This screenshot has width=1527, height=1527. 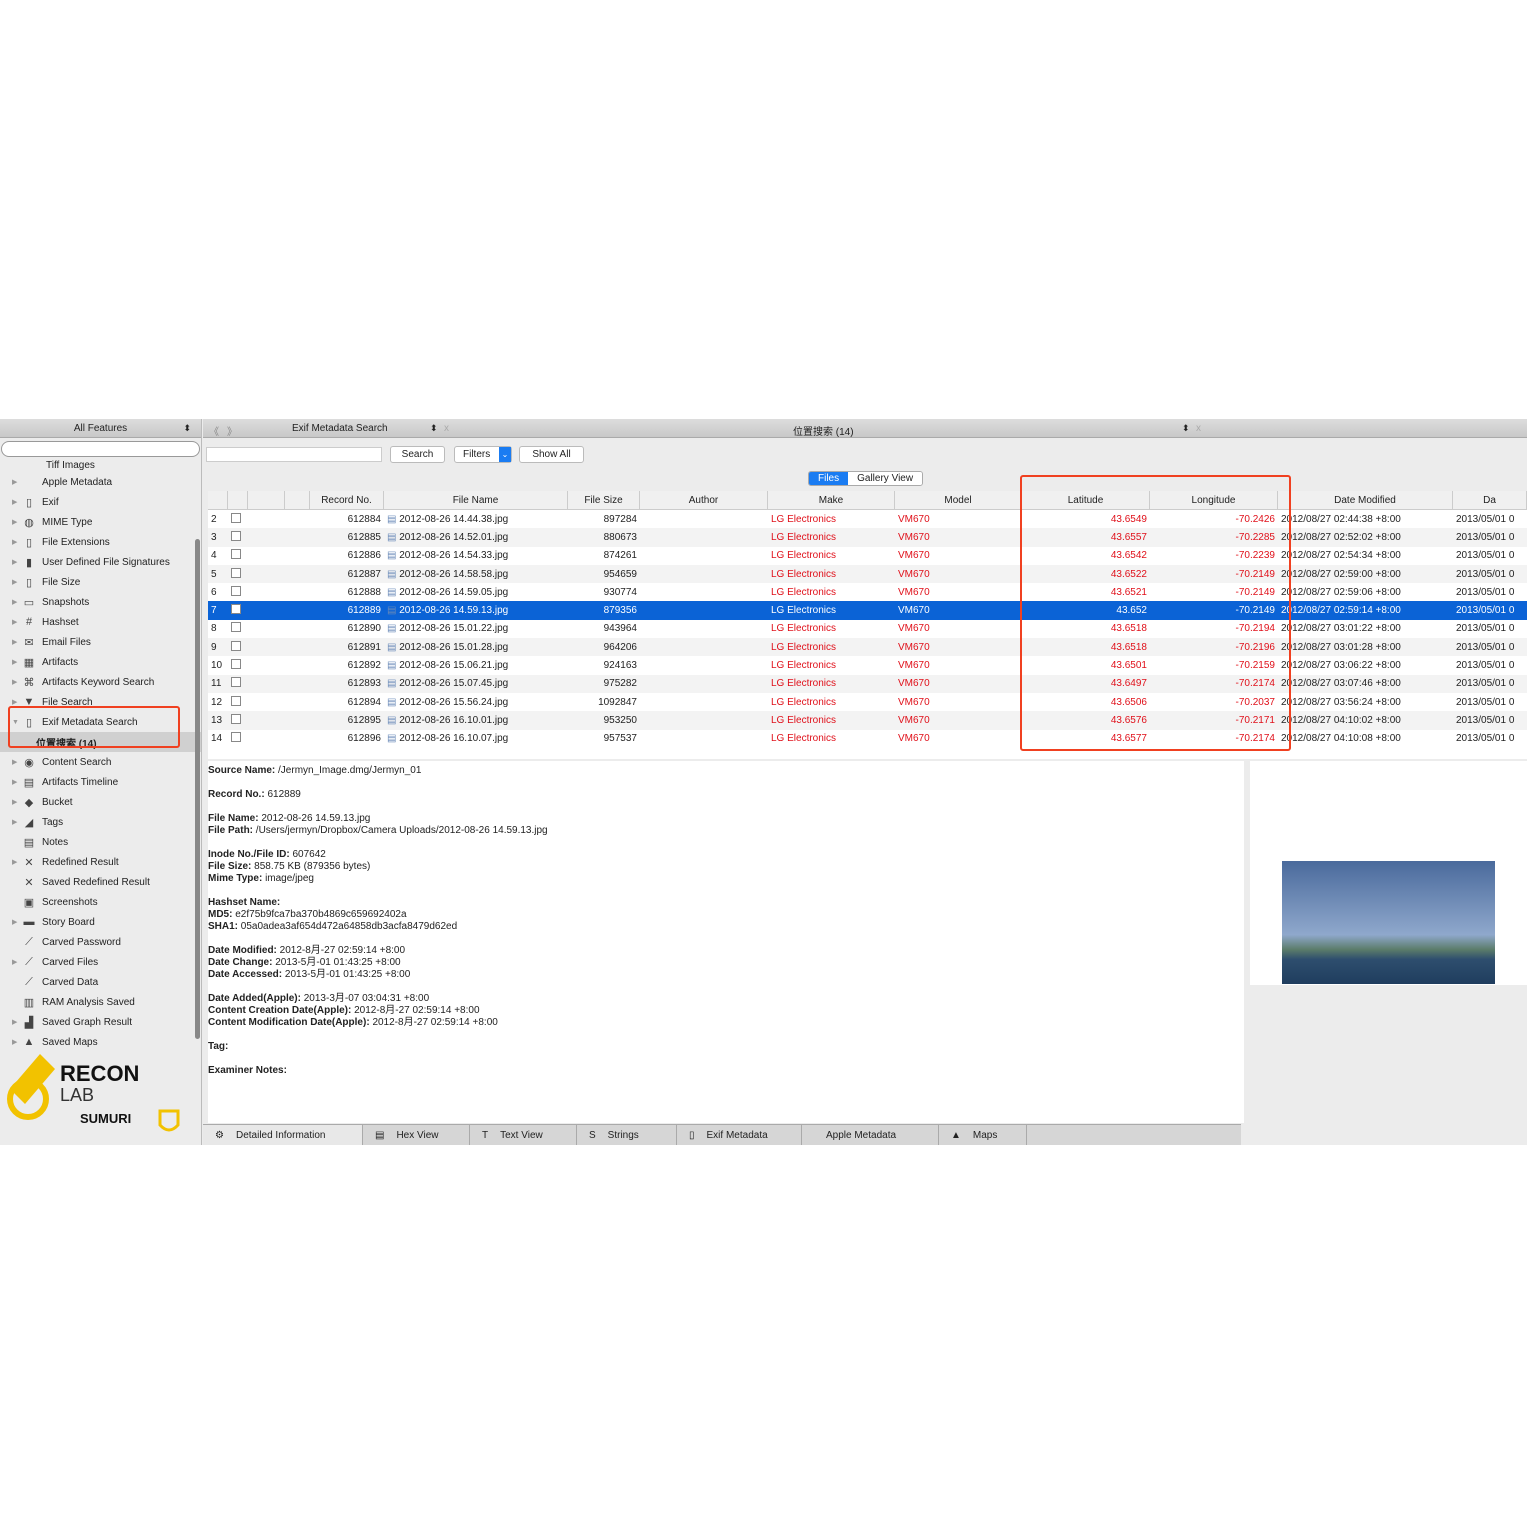 I want to click on sidebar-item-artifacts-keyword-search: ▶ ⌘ Artifacts Keyword Search, so click(x=100, y=682).